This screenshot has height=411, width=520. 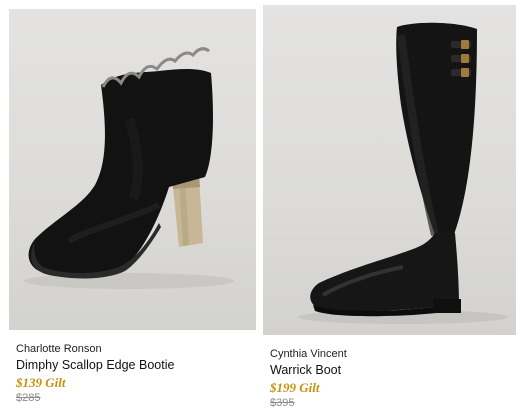 What do you see at coordinates (308, 354) in the screenshot?
I see `product-brand: Cynthia Vincent` at bounding box center [308, 354].